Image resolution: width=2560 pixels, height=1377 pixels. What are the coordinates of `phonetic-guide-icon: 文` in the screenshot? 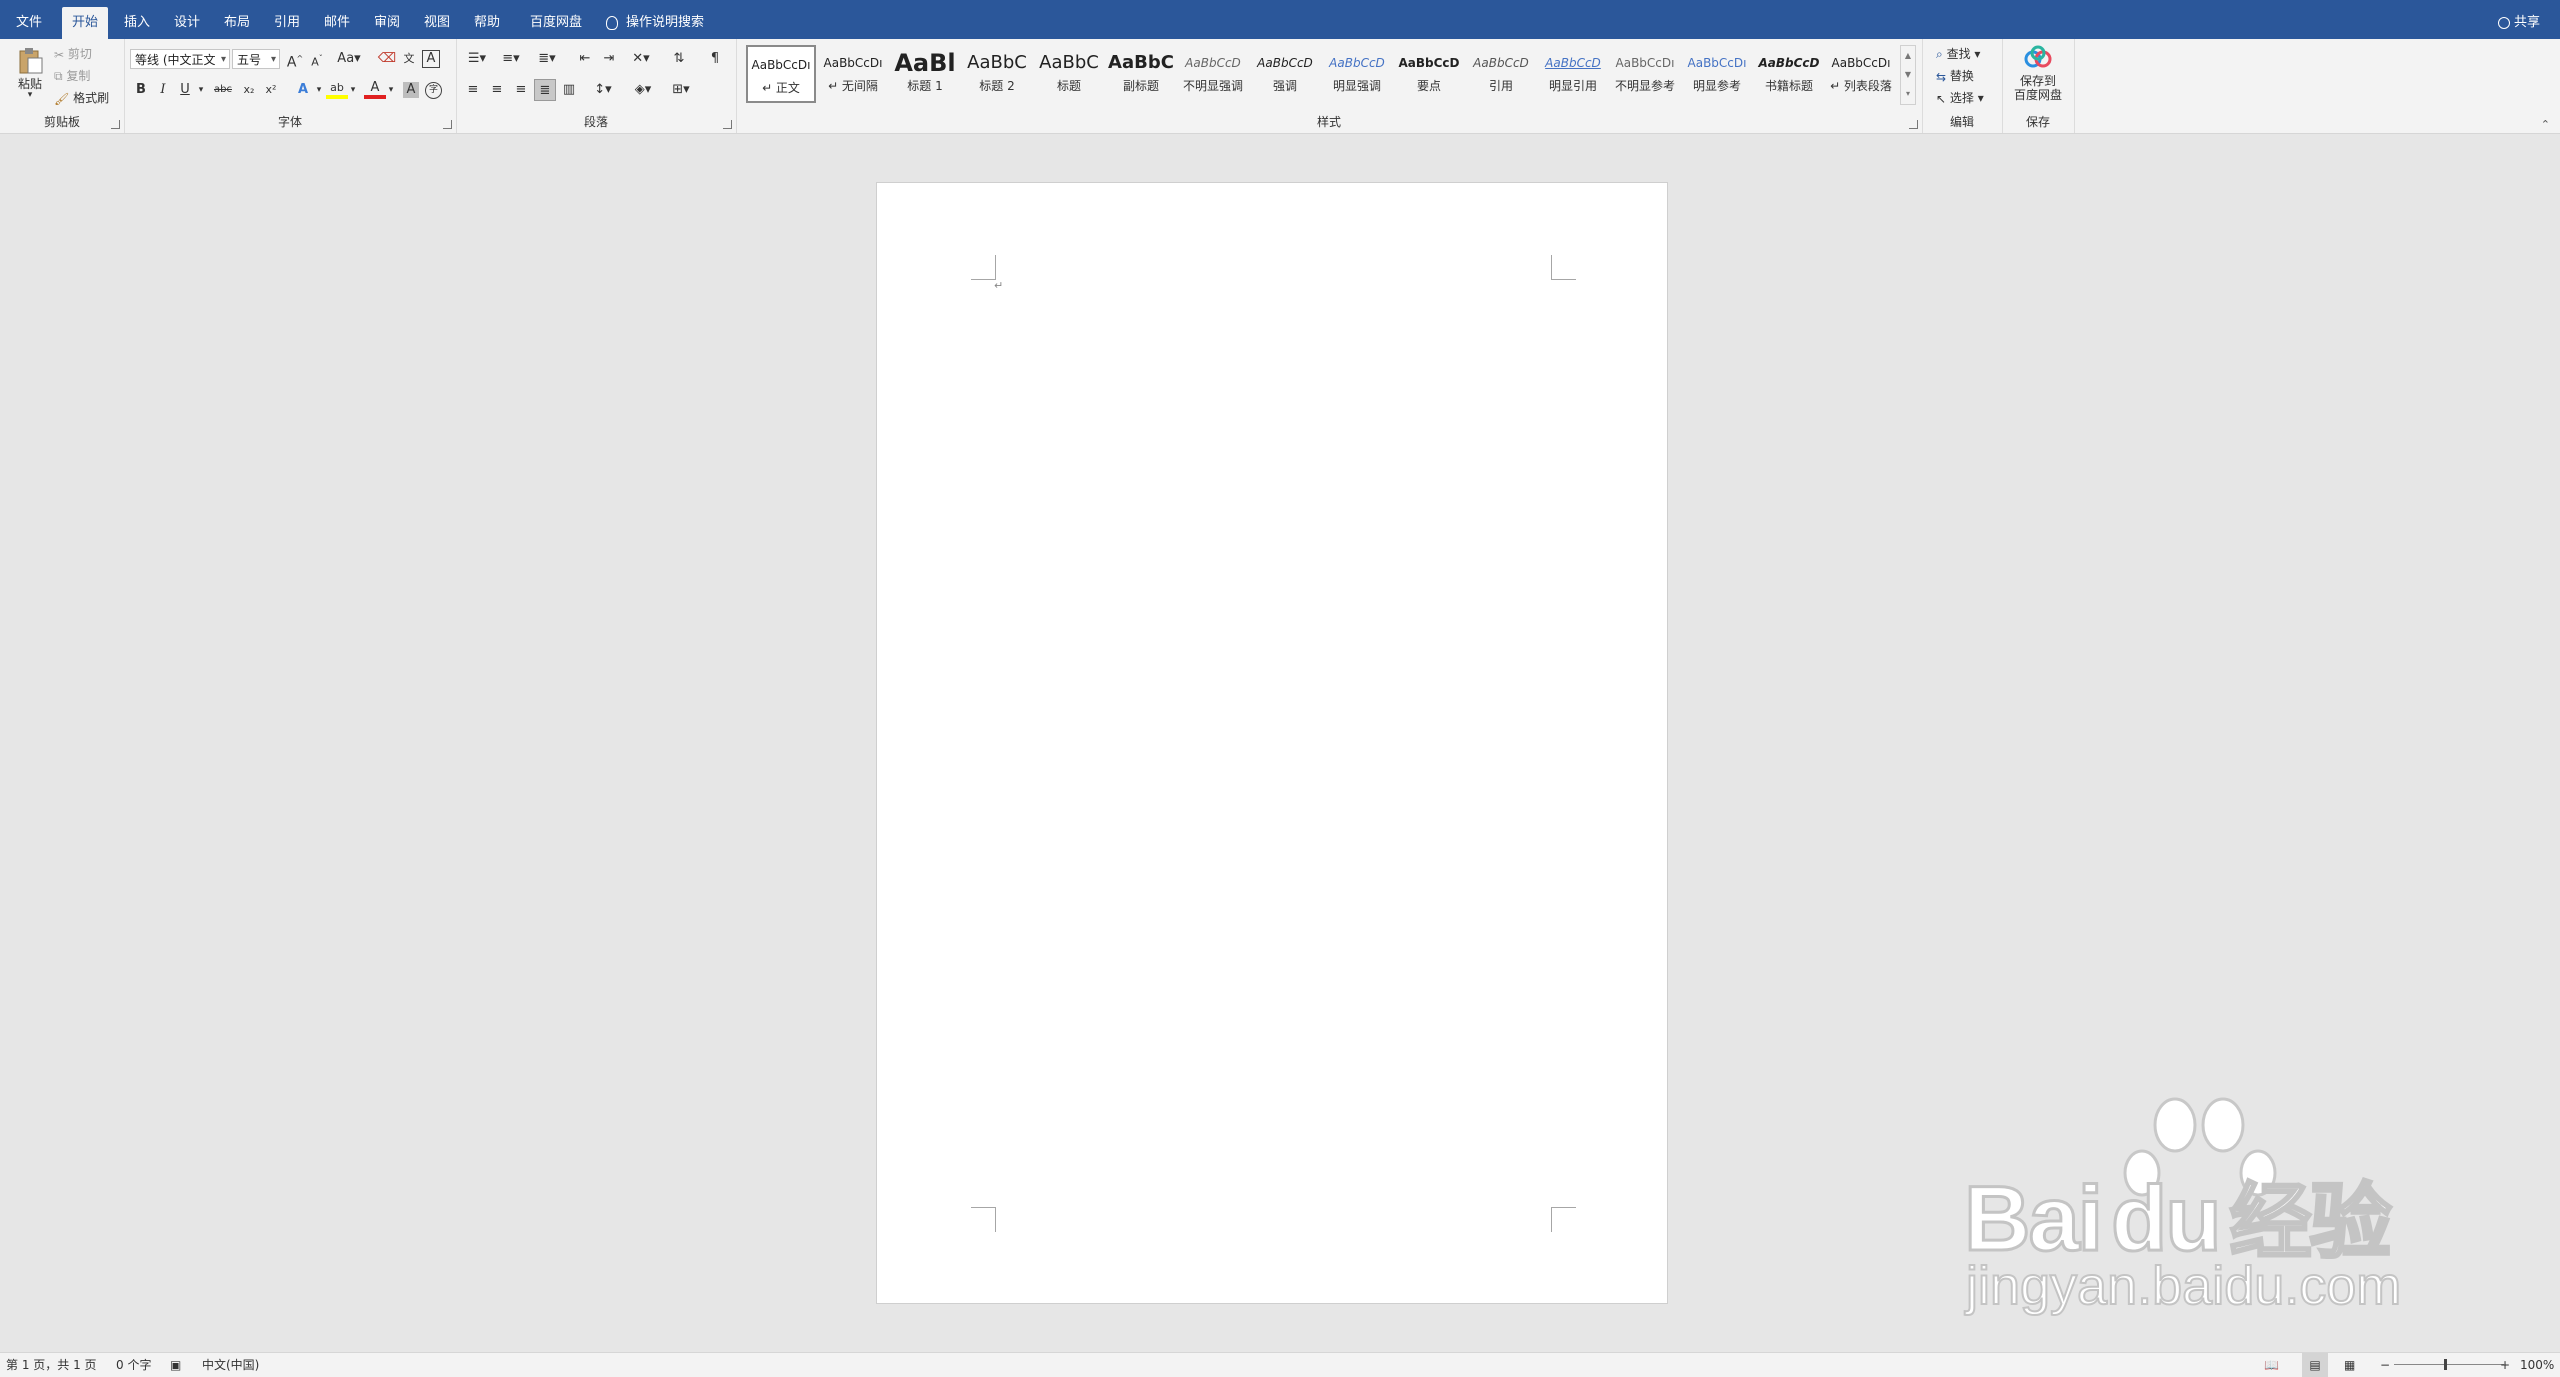 It's located at (409, 59).